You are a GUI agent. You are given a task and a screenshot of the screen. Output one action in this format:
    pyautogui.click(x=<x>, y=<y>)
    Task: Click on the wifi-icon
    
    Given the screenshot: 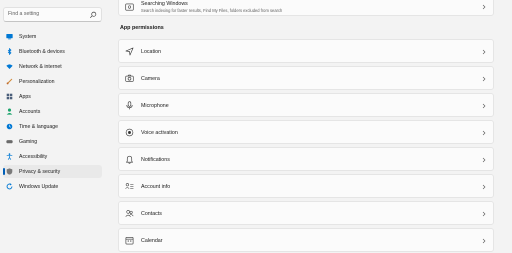 What is the action you would take?
    pyautogui.click(x=9, y=66)
    